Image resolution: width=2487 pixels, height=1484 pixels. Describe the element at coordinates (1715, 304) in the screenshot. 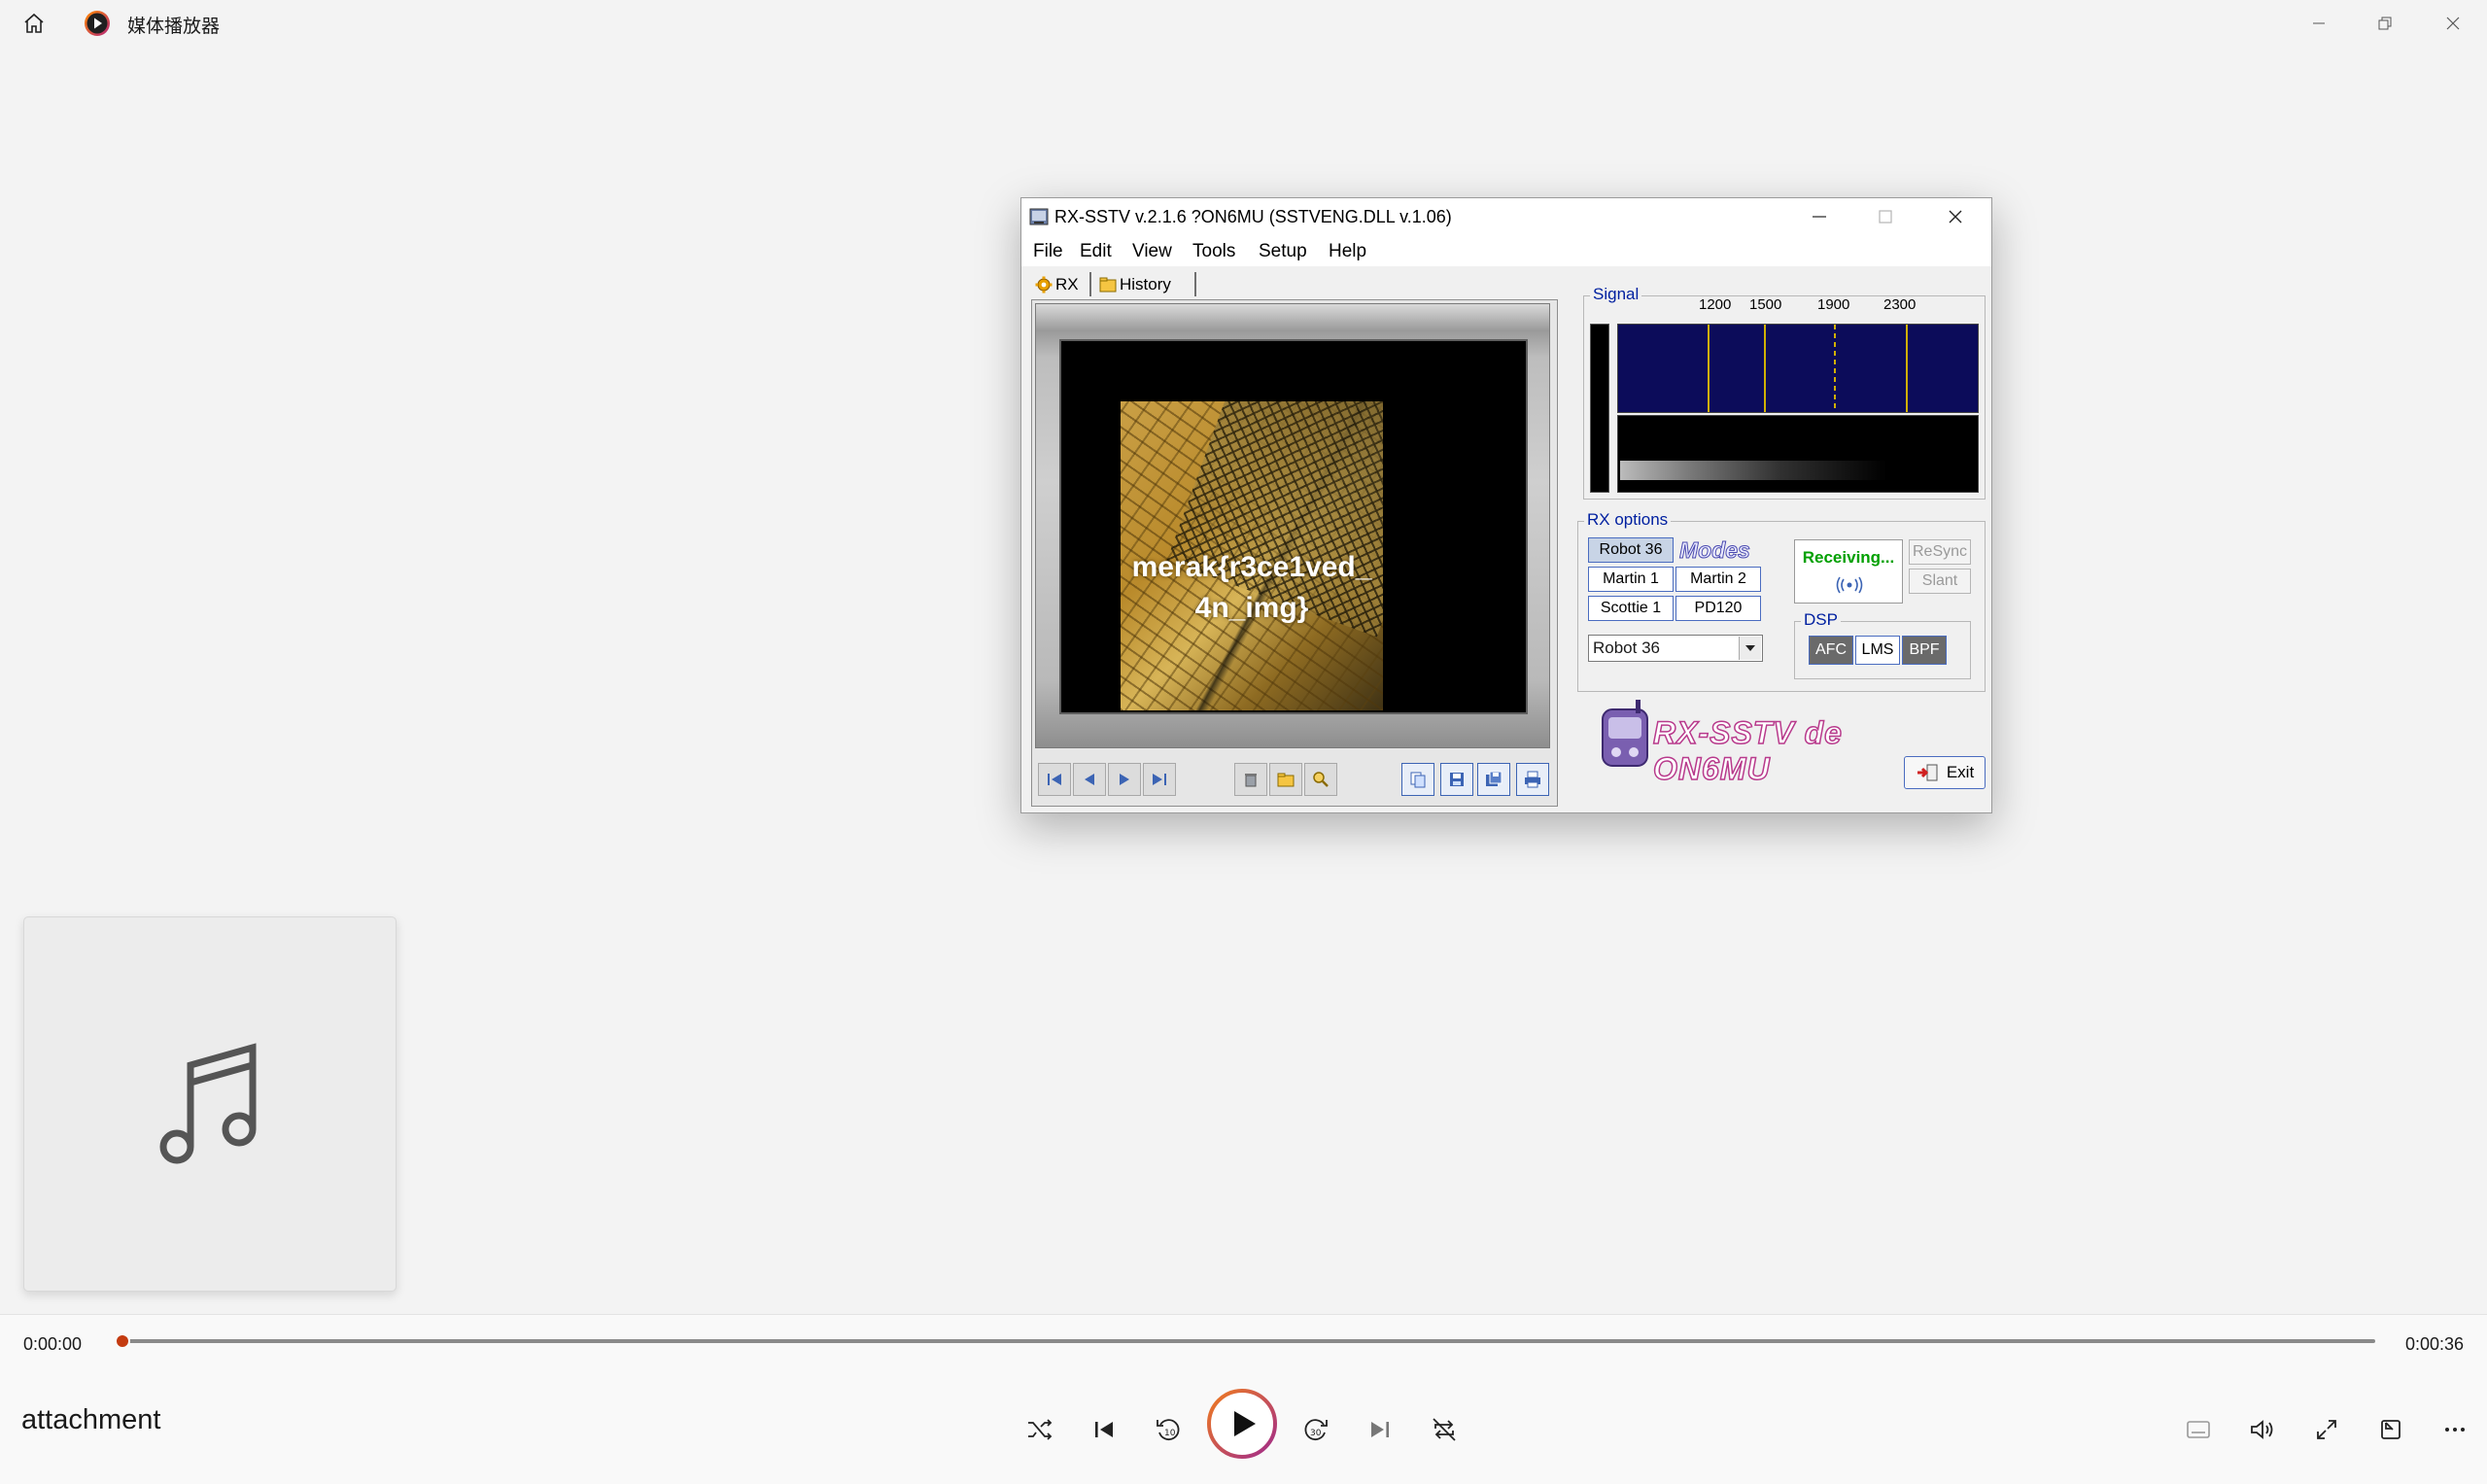

I see `freq-label-1200: 1200` at that location.